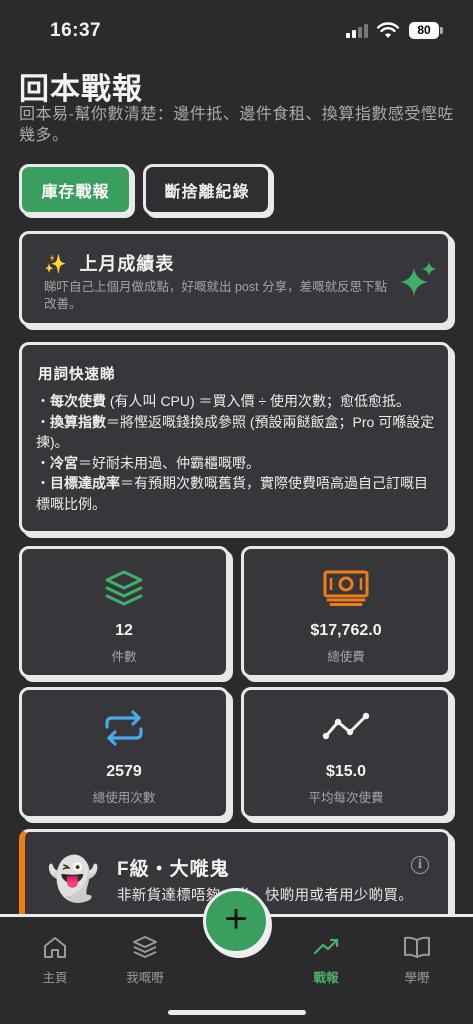  I want to click on wifi-icon, so click(388, 30).